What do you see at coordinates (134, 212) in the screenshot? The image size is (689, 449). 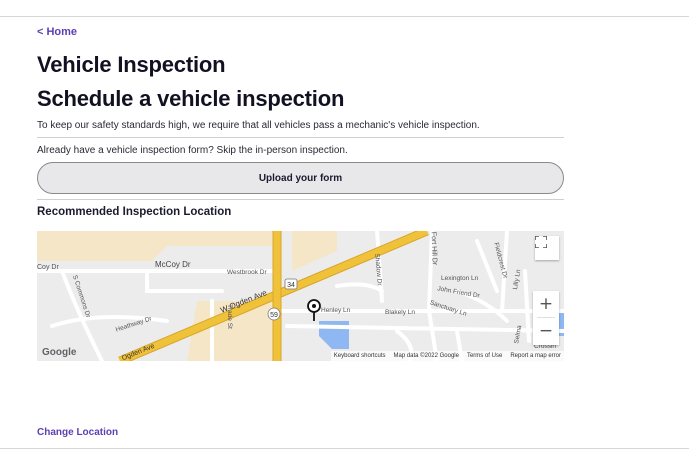 I see `recommended-location-heading: Recommended Inspection Location` at bounding box center [134, 212].